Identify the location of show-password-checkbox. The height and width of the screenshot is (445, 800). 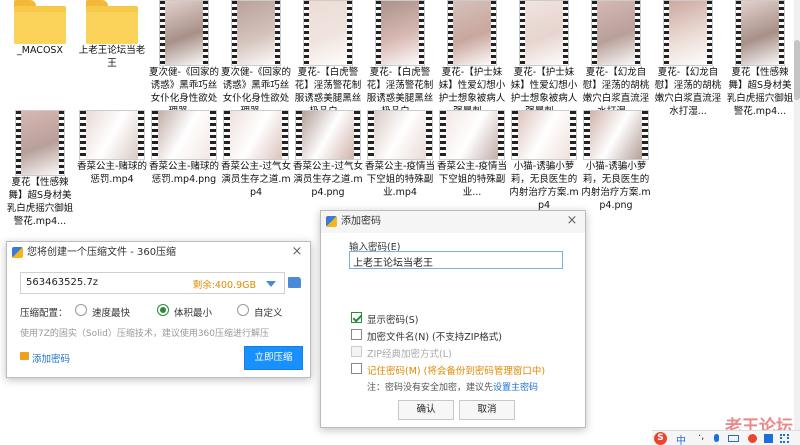
(356, 317).